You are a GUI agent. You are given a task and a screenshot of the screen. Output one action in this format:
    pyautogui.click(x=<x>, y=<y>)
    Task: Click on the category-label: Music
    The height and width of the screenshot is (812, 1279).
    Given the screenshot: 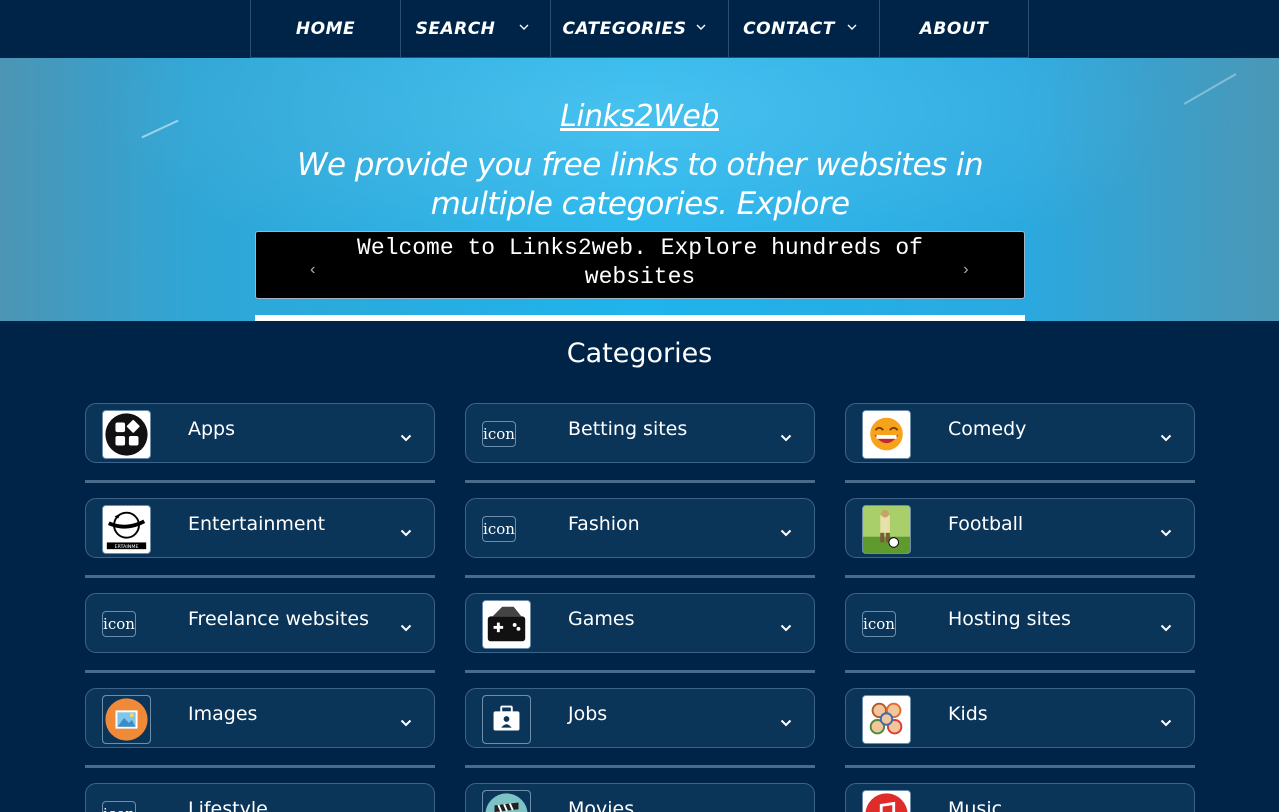 What is the action you would take?
    pyautogui.click(x=975, y=805)
    